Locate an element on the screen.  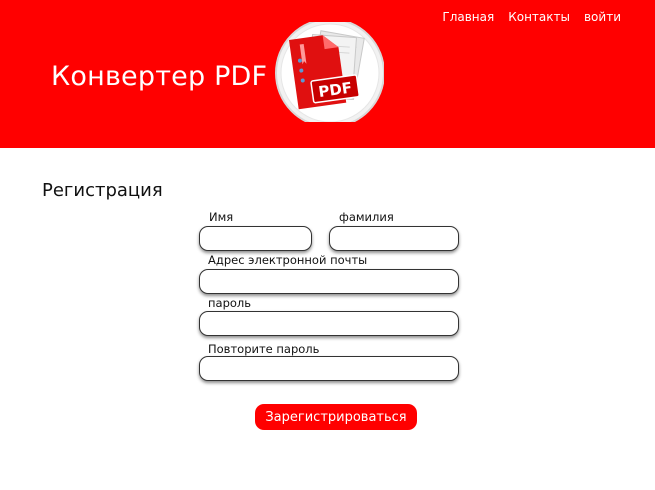
nav-home-link: Главная is located at coordinates (468, 17).